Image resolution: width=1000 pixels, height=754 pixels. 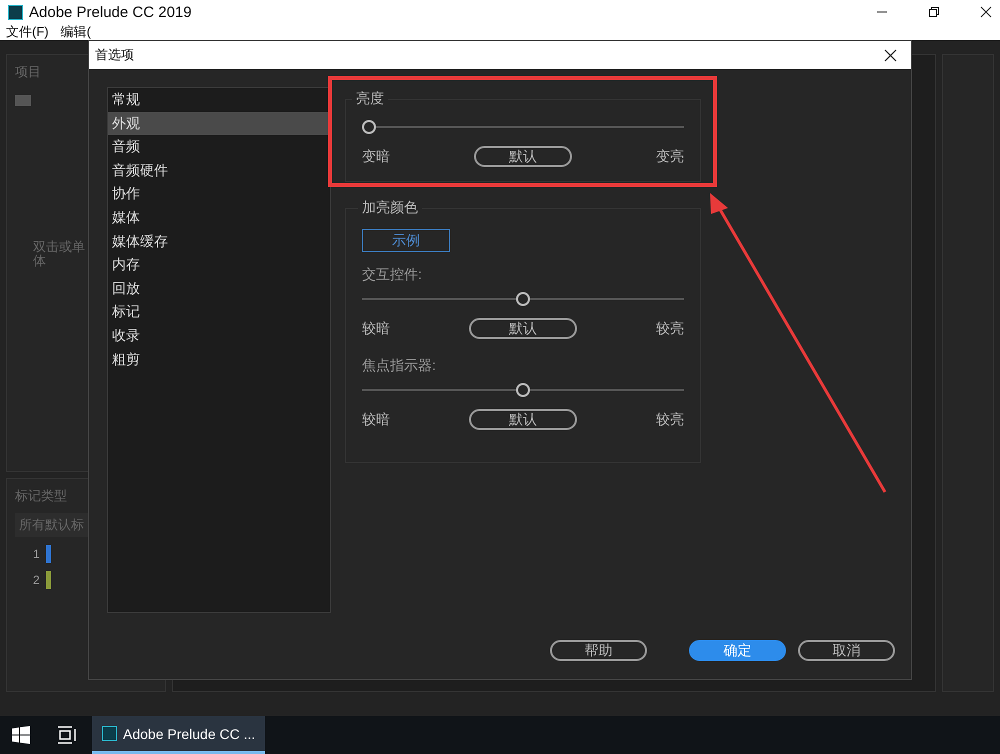 I want to click on marker-number: 2, so click(x=36, y=580).